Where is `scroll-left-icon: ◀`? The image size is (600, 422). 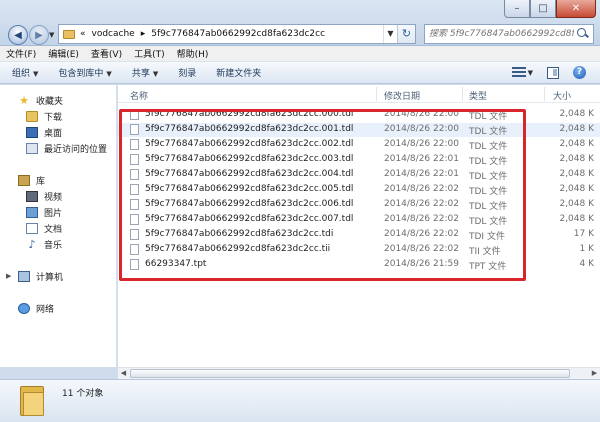 scroll-left-icon: ◀ is located at coordinates (123, 373).